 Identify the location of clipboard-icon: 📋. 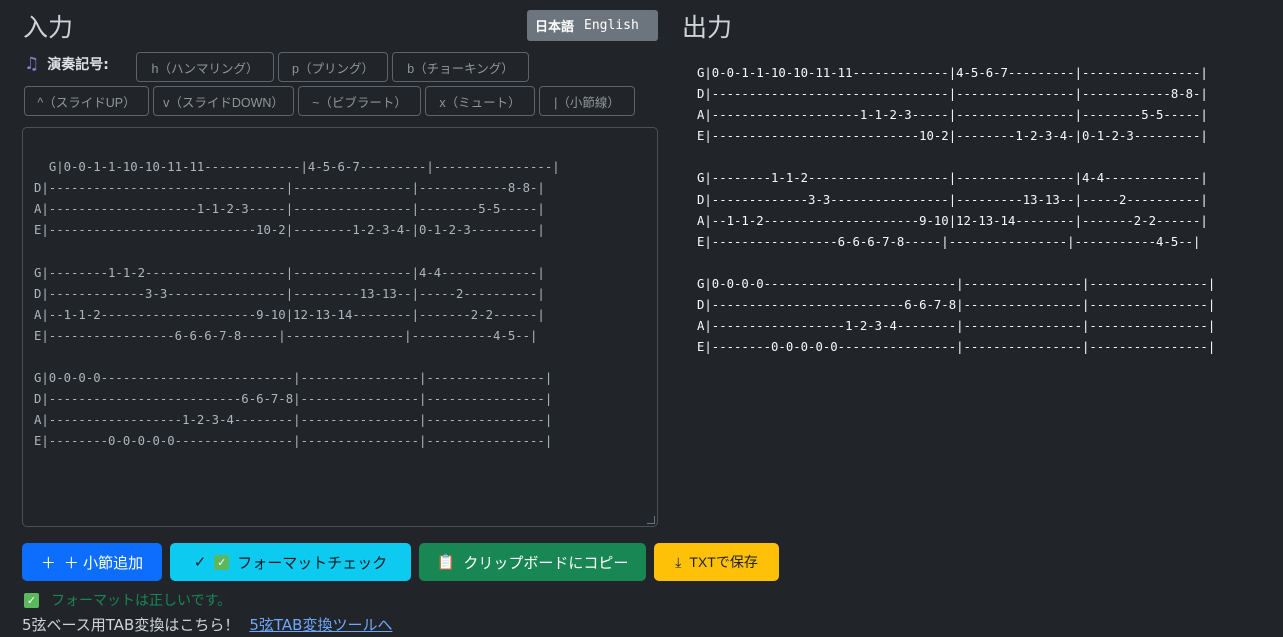
(446, 562).